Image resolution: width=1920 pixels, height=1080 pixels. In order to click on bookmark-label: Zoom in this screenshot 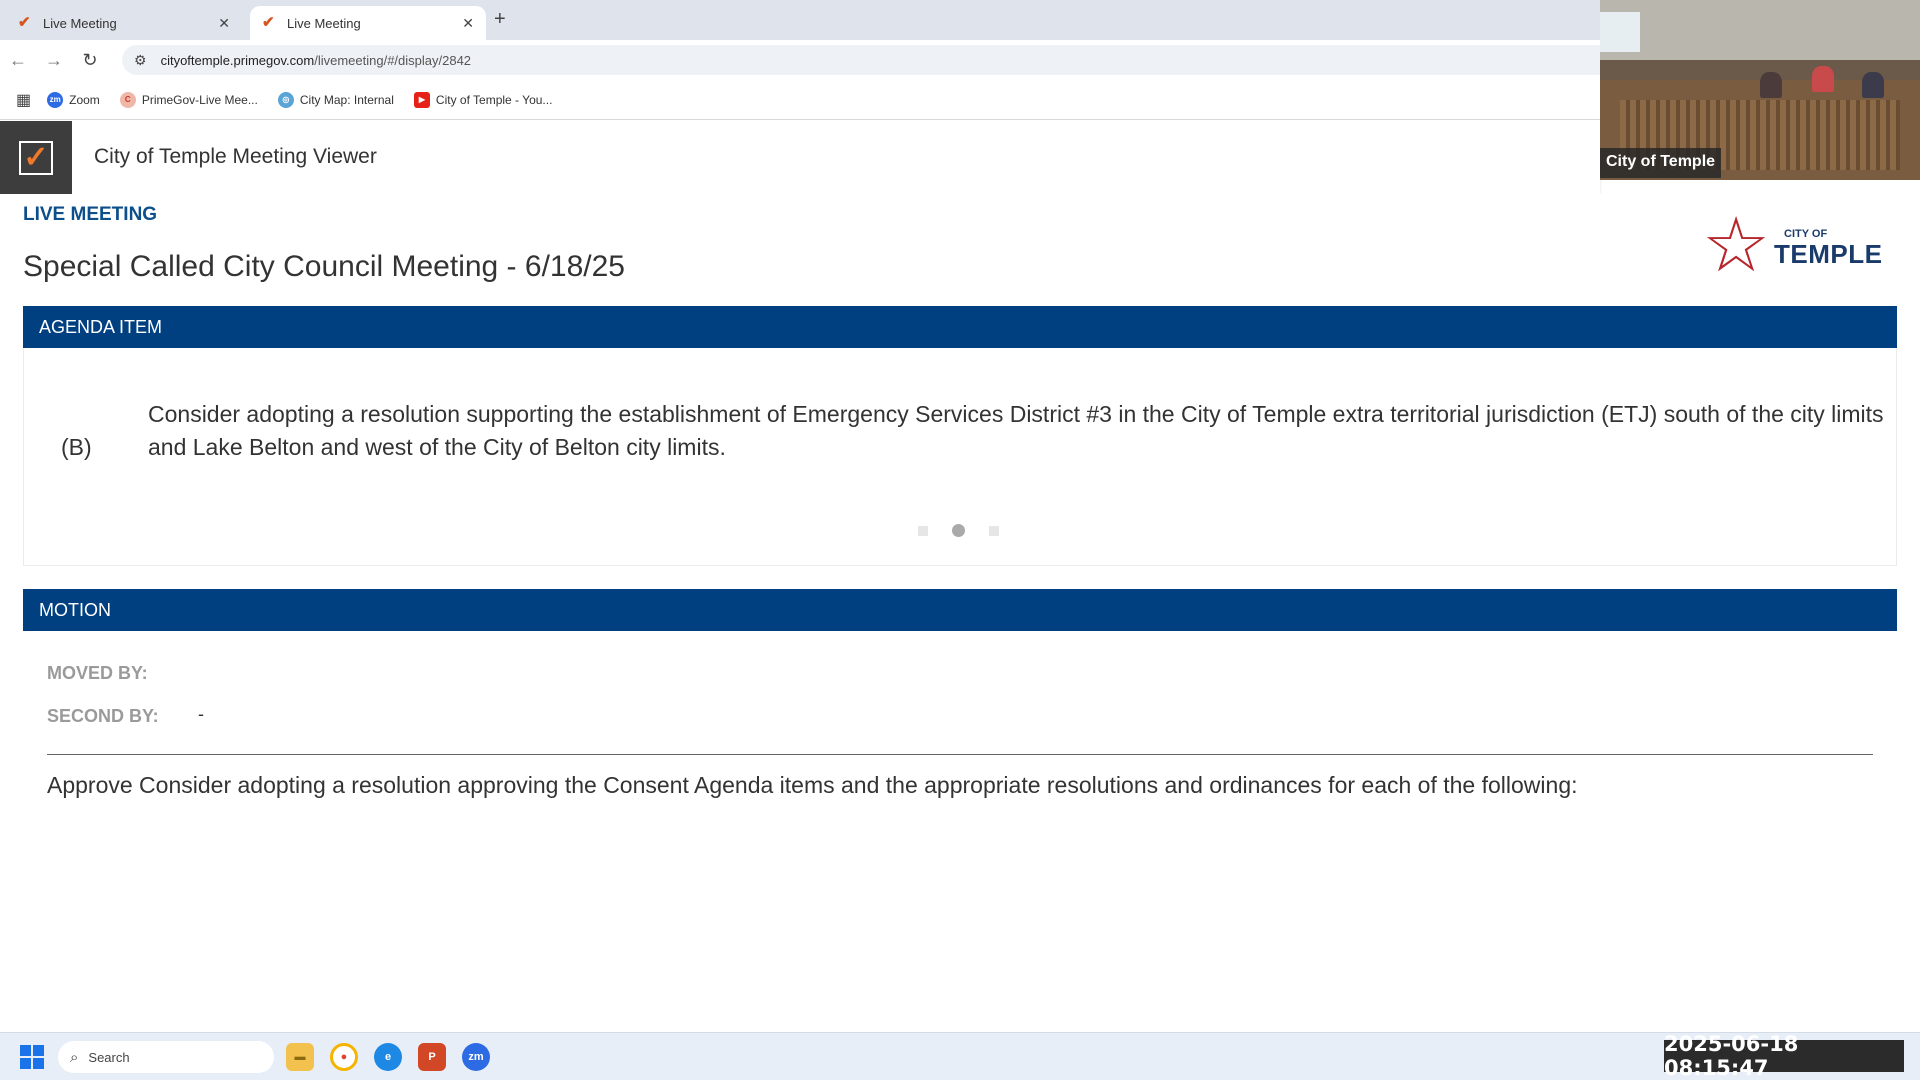, I will do `click(84, 99)`.